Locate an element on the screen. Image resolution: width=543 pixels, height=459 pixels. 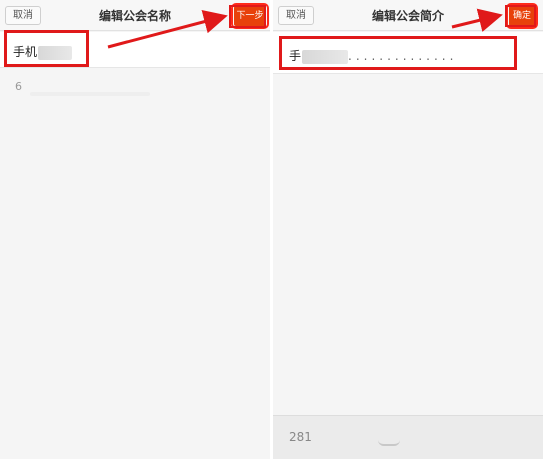
left-header: 取消 编辑公会名称 下一步 is located at coordinates (135, 15).